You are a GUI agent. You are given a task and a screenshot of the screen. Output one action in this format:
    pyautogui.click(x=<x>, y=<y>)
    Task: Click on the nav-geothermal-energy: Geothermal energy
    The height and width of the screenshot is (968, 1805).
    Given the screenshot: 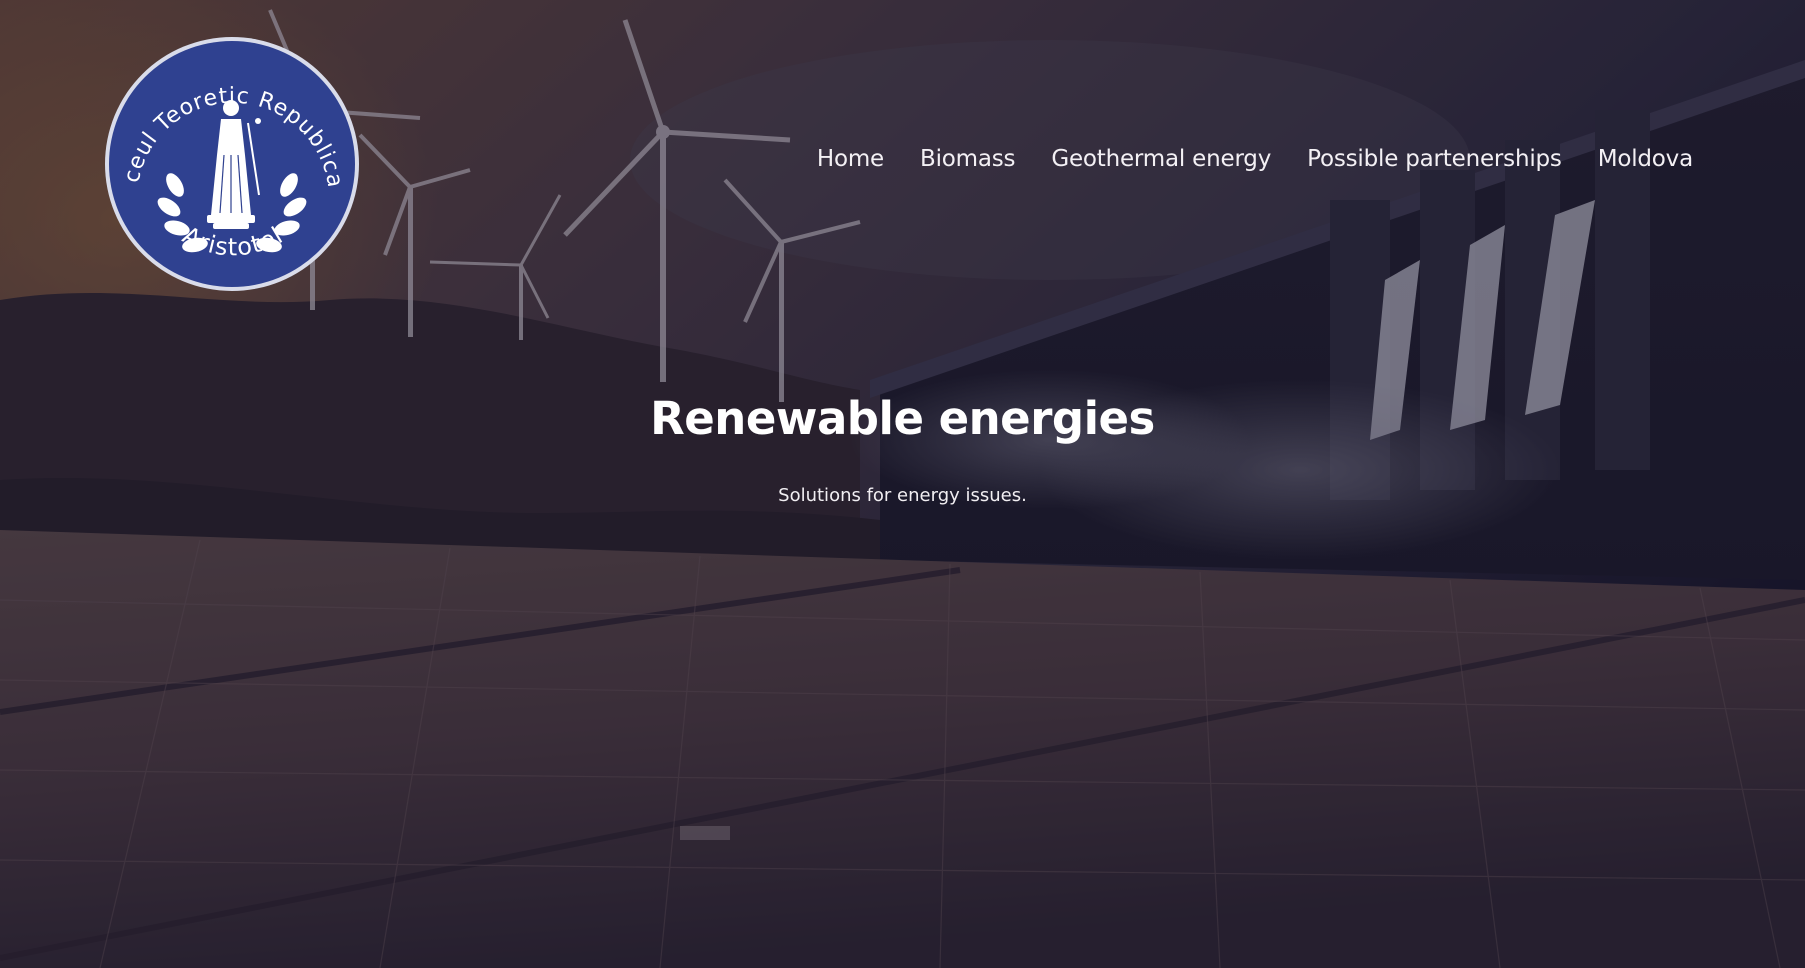 What is the action you would take?
    pyautogui.click(x=1161, y=159)
    